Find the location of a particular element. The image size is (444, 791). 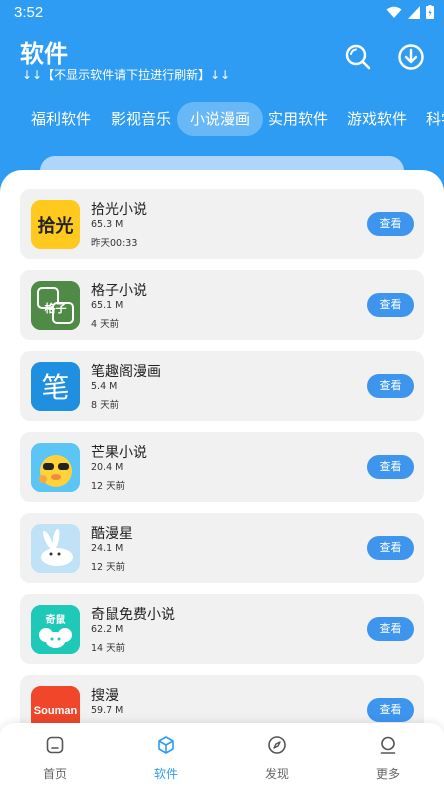

app-time: 4 天前 is located at coordinates (105, 324).